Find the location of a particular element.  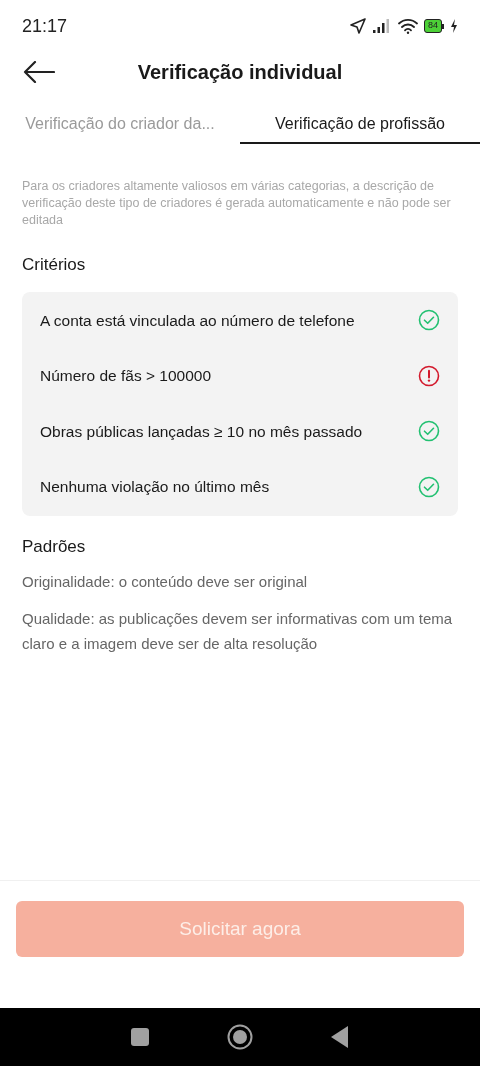

criterion-label: Número de fãs > 100000 is located at coordinates (126, 376).